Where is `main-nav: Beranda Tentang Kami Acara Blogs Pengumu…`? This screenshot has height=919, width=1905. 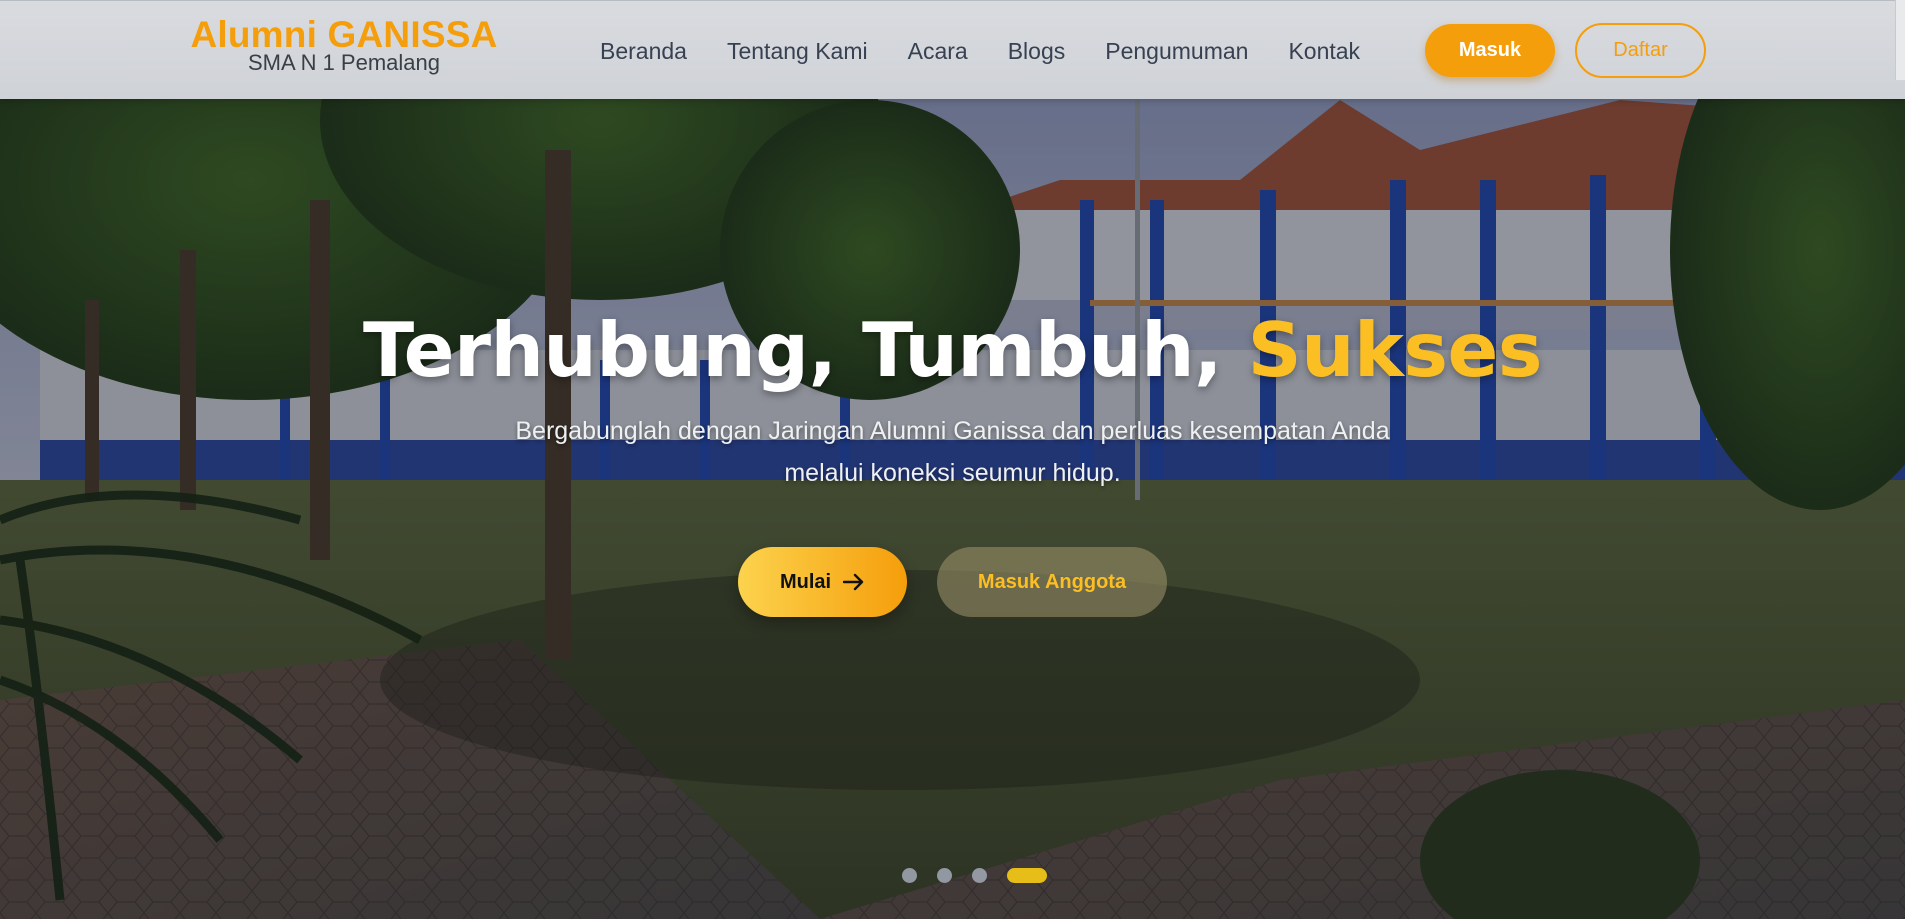
main-nav: Beranda Tentang Kami Acara Blogs Pengumu… is located at coordinates (980, 51).